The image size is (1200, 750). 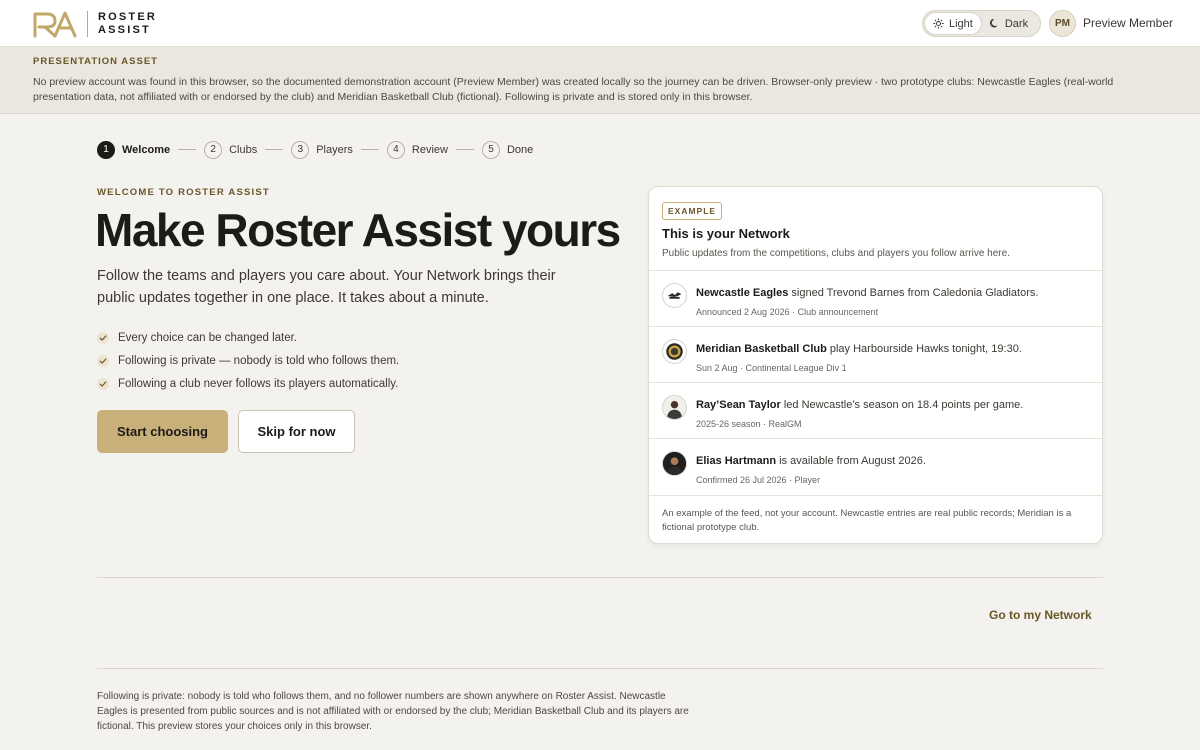 I want to click on theme-toggle: Light Dark, so click(x=981, y=23).